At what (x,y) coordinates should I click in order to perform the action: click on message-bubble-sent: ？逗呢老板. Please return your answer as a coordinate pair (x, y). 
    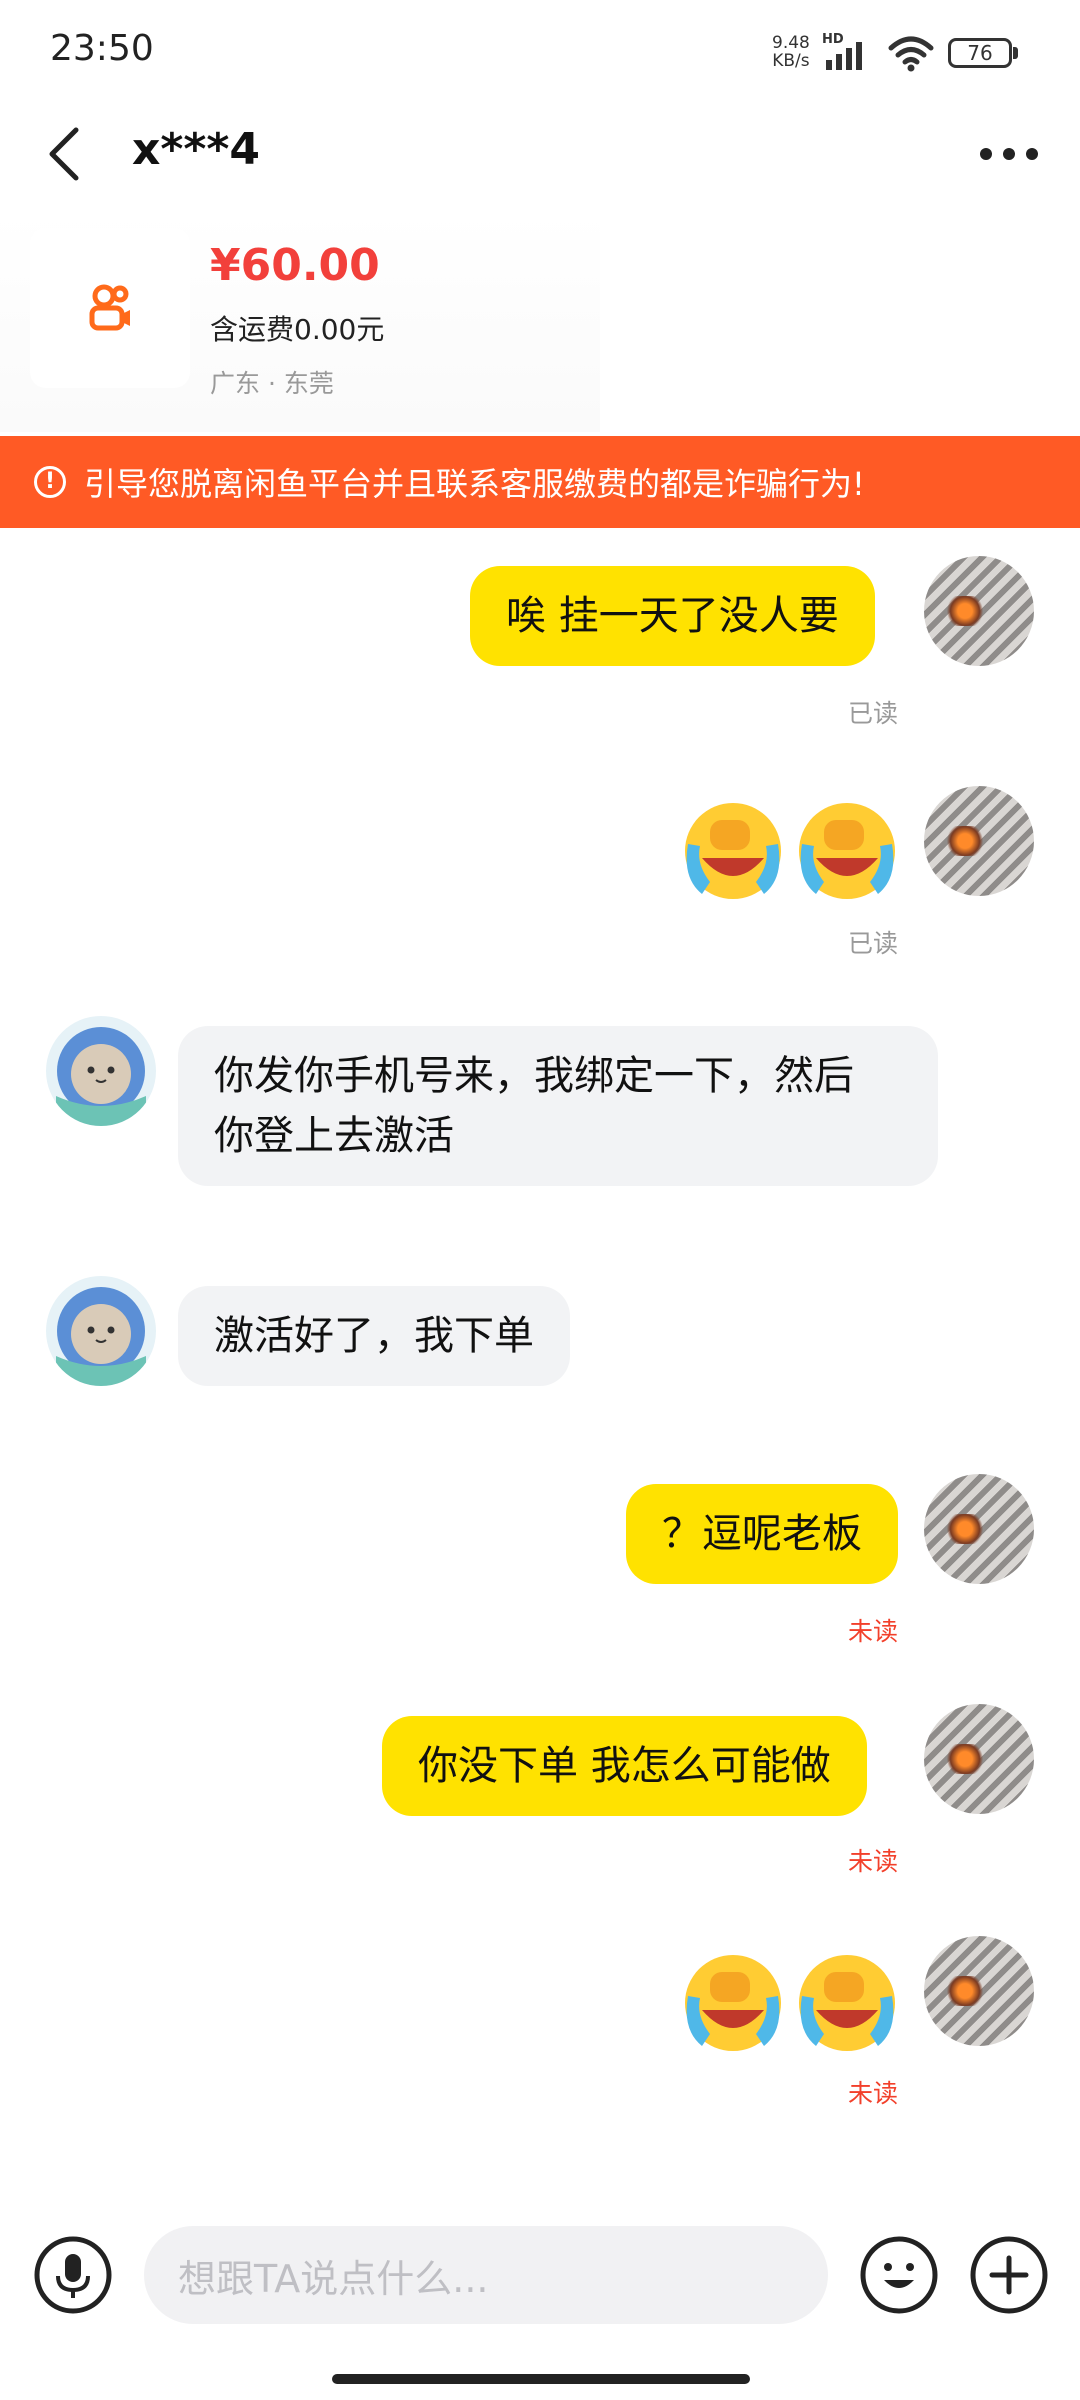
    Looking at the image, I should click on (762, 1534).